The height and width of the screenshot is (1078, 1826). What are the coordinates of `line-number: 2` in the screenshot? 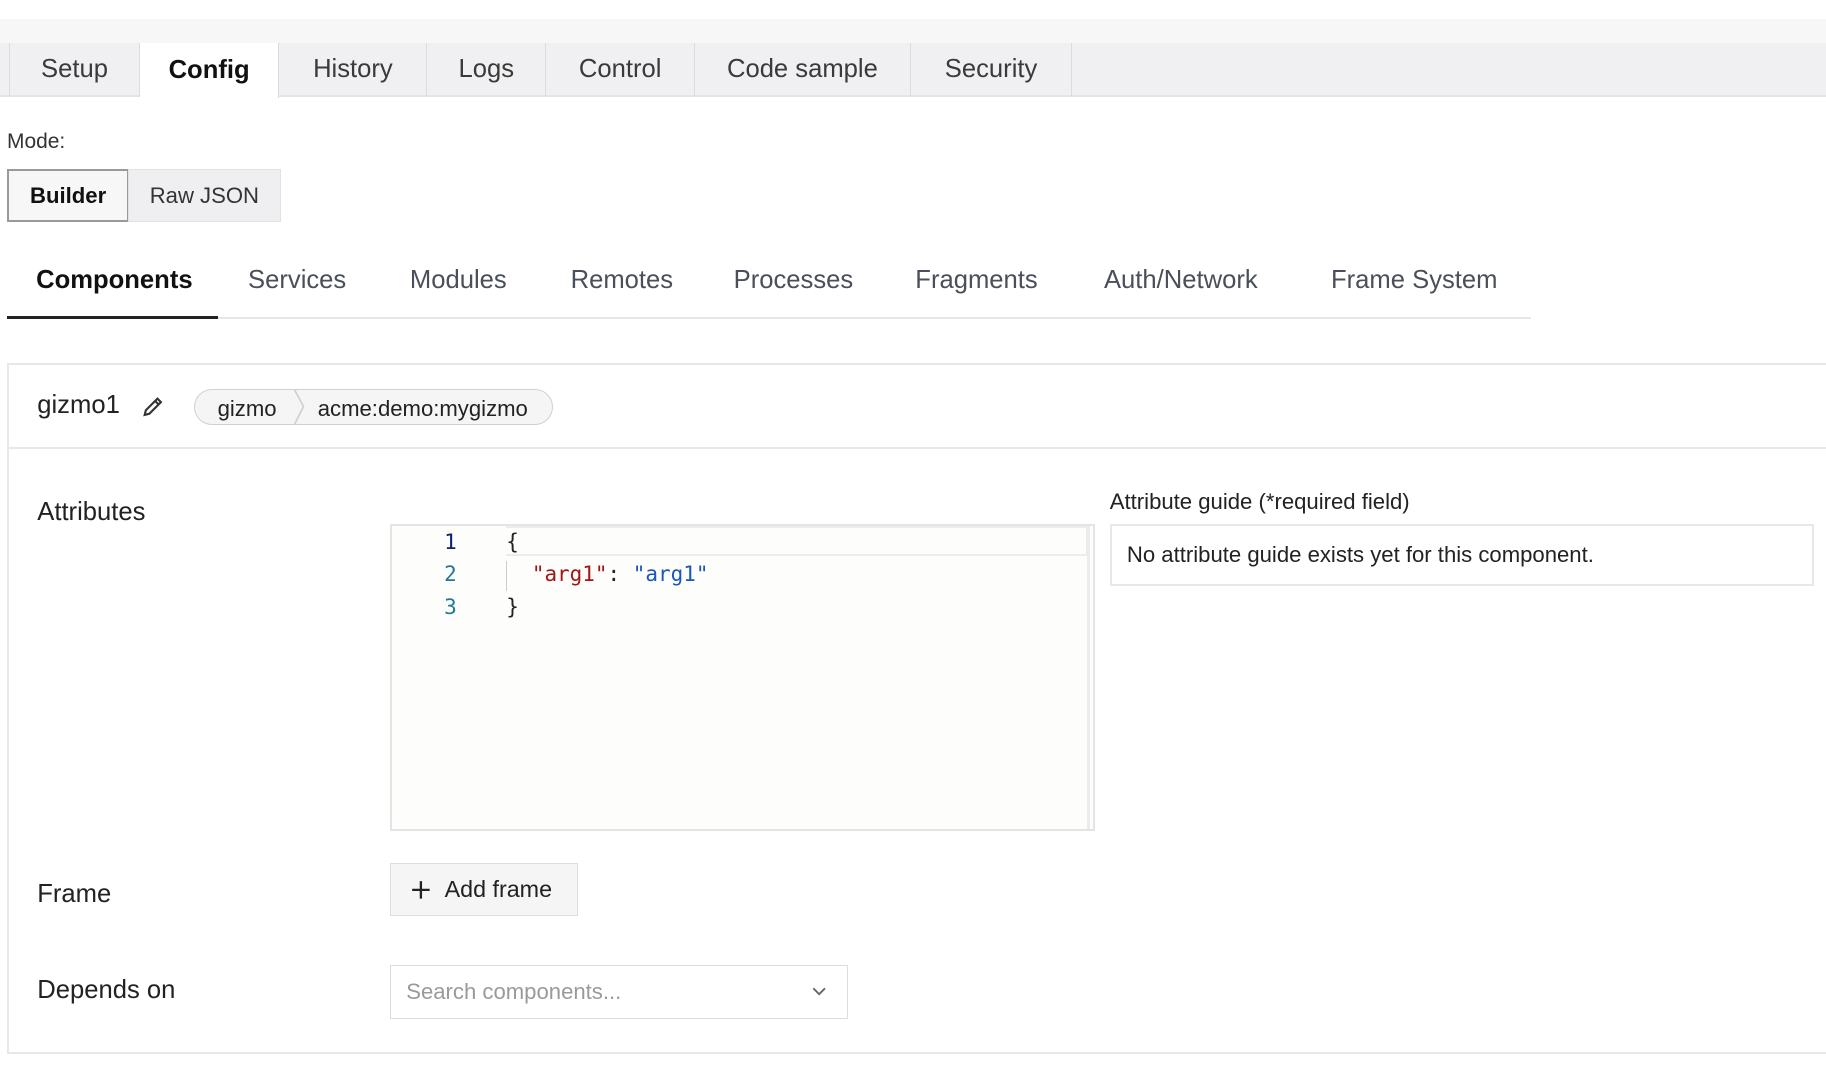 It's located at (450, 574).